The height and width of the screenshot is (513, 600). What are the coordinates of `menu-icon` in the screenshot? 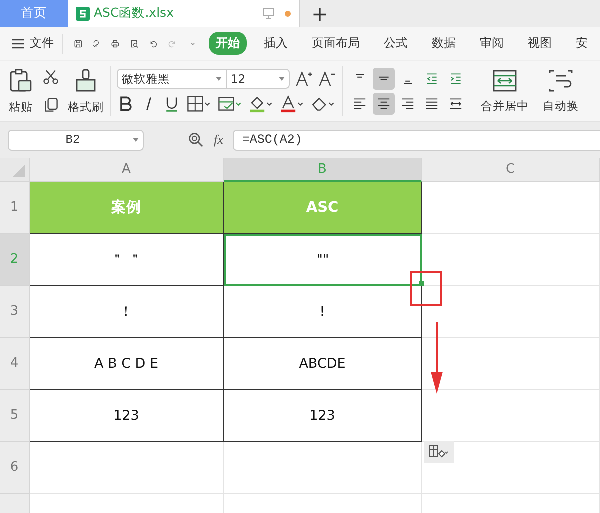 It's located at (18, 43).